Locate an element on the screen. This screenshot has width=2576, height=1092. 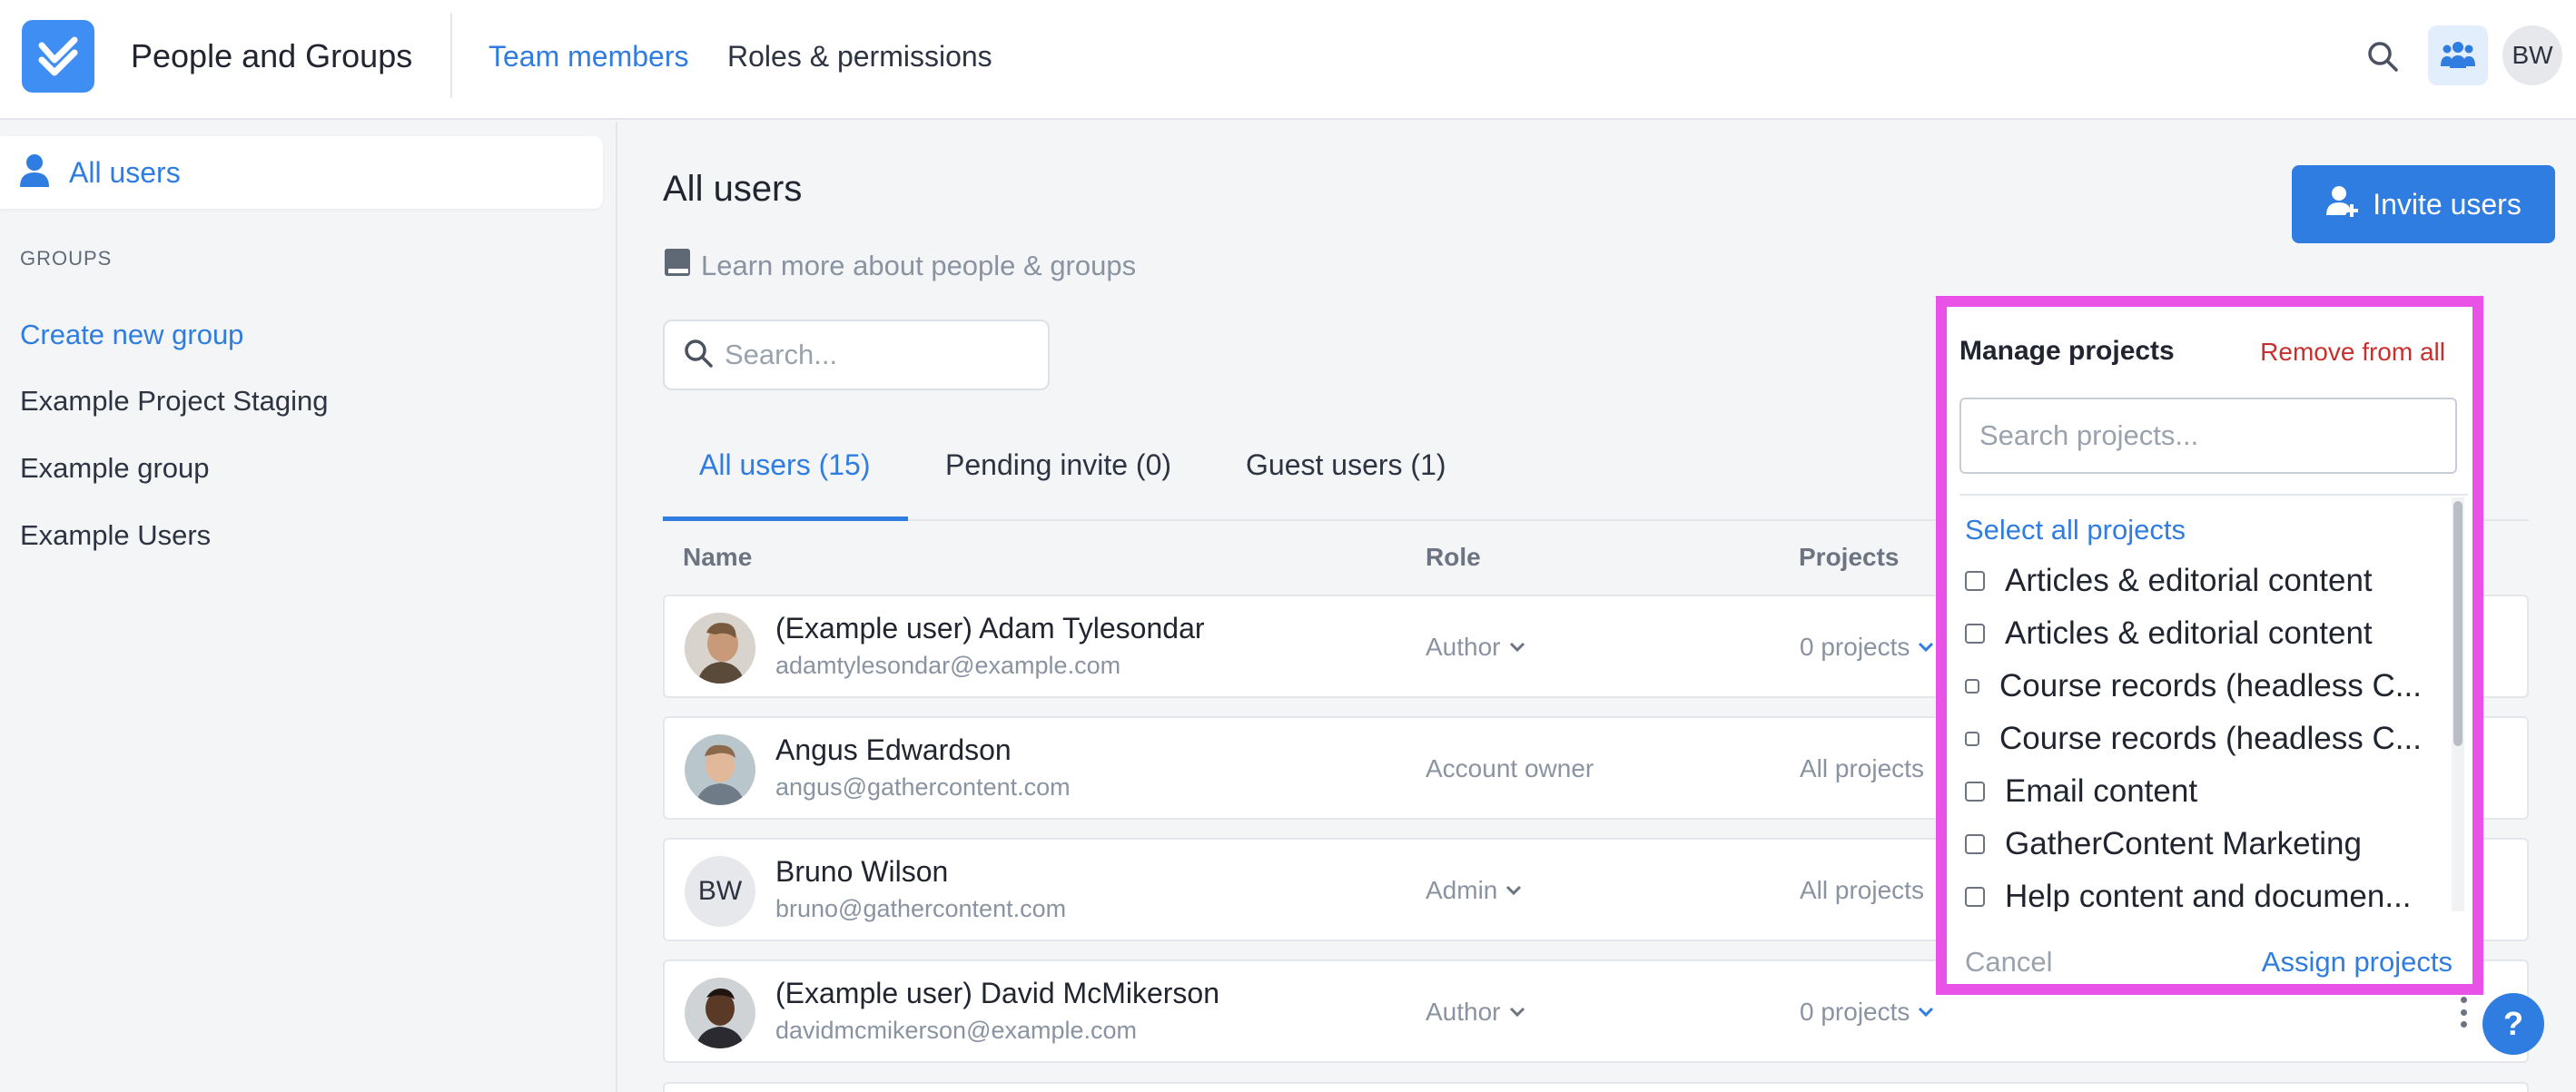
project-checkbox-item: GatherContent Marketing is located at coordinates (2163, 844).